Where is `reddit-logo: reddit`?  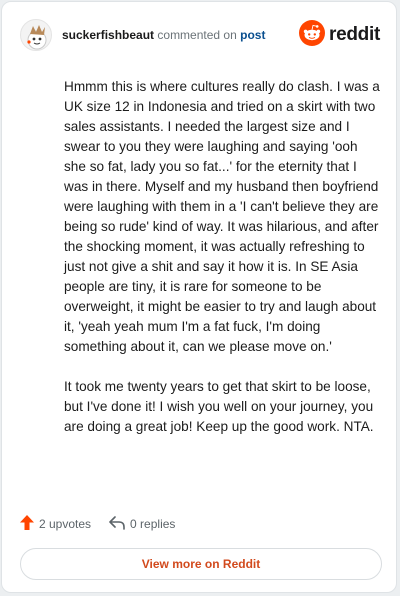 reddit-logo: reddit is located at coordinates (339, 35).